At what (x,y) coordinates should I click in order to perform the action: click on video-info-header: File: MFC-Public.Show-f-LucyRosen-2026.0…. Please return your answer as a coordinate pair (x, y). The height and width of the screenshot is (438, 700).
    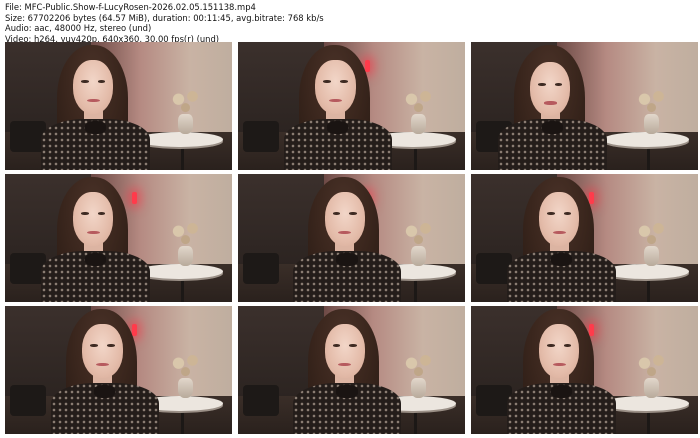
    Looking at the image, I should click on (164, 23).